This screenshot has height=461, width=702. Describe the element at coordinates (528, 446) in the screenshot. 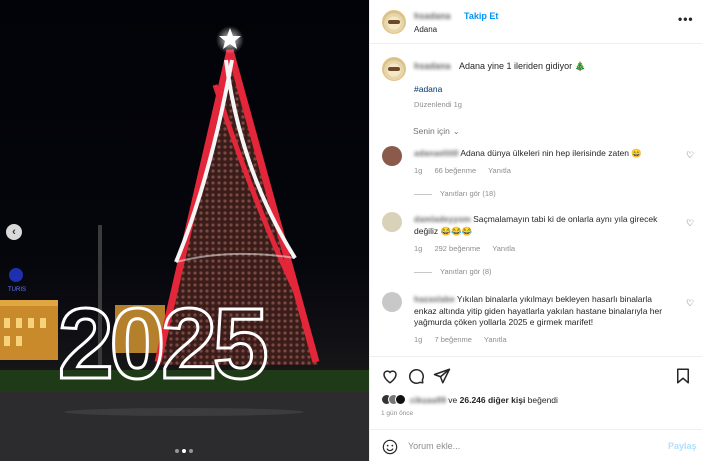

I see `comment-input` at that location.